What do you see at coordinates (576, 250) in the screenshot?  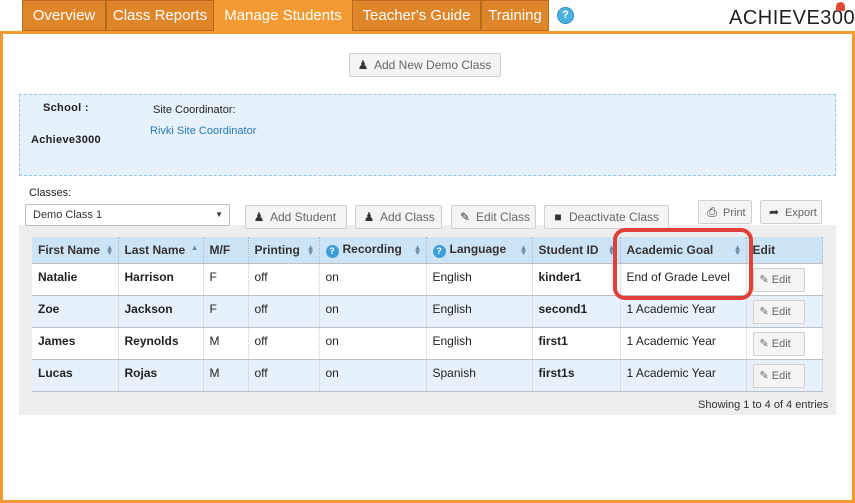 I see `column-header-student-id: Student ID ▲ ▼` at bounding box center [576, 250].